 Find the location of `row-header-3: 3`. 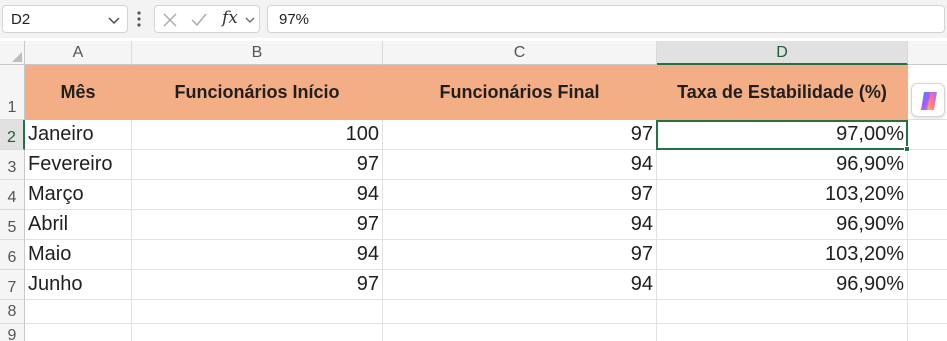

row-header-3: 3 is located at coordinates (12, 165).